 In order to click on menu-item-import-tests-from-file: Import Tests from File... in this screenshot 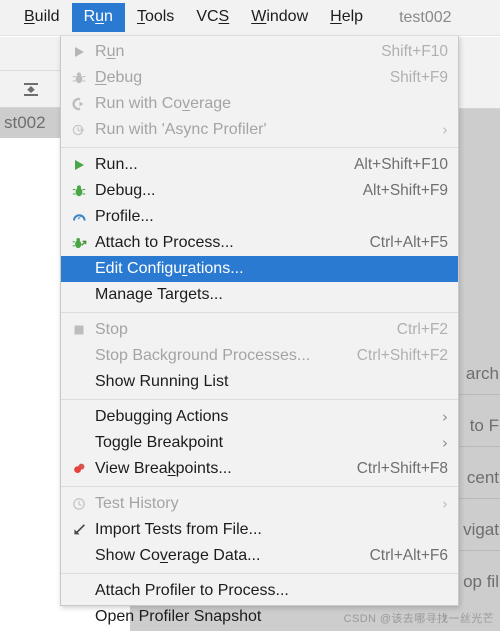, I will do `click(259, 530)`.